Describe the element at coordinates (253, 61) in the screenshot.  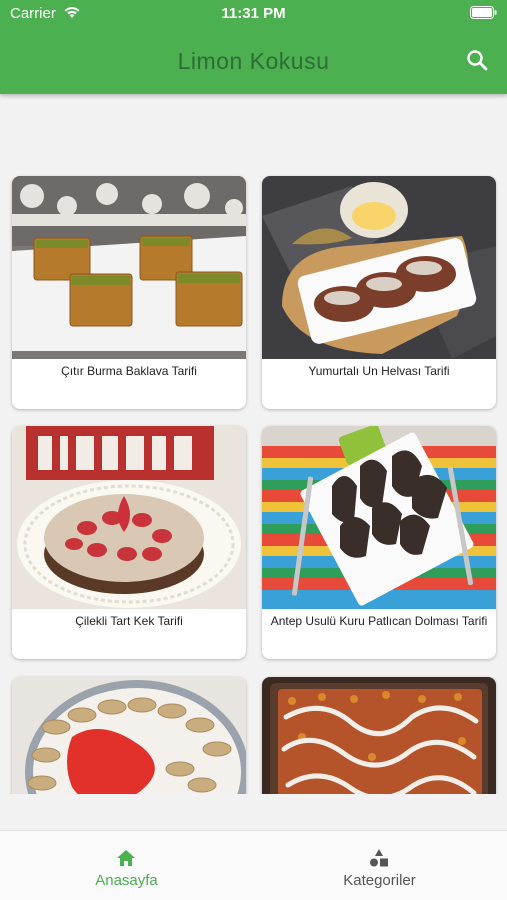
I see `app-title: Limon Kokusu` at that location.